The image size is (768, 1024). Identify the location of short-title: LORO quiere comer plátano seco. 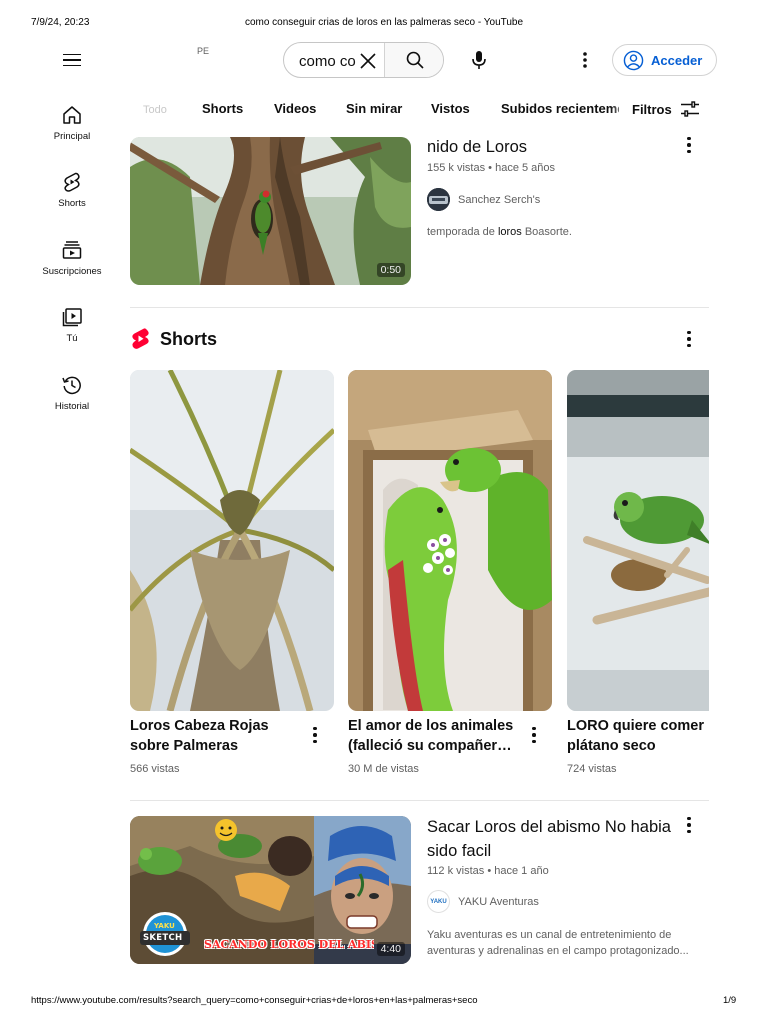
(638, 736).